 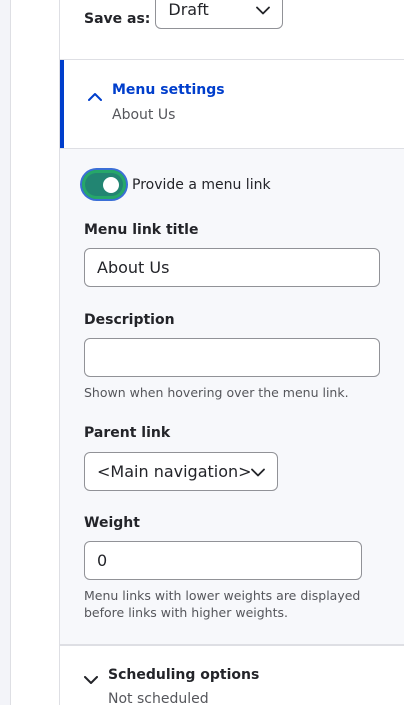 I want to click on menu-settings-title: Menu settings, so click(x=168, y=90).